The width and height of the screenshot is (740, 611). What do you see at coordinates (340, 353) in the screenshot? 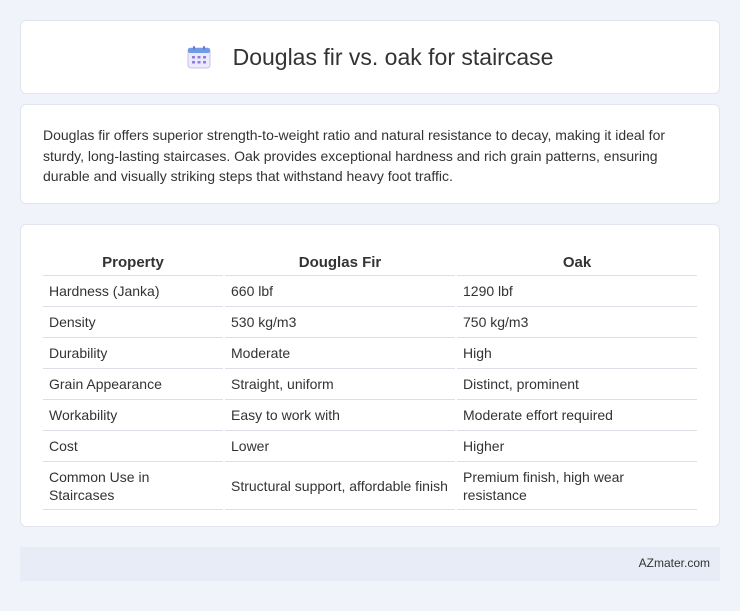
I see `table-cell: Moderate` at bounding box center [340, 353].